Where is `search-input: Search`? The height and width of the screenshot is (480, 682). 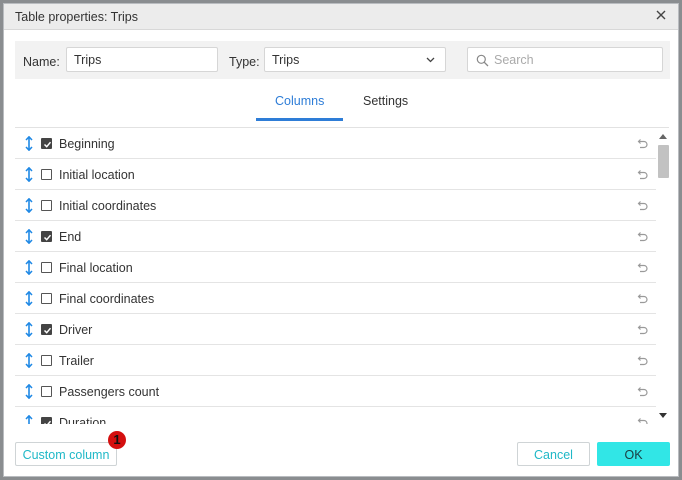
search-input: Search is located at coordinates (565, 59).